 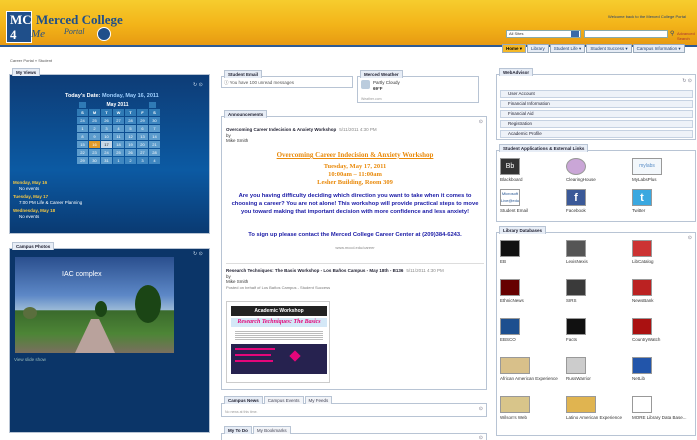 I want to click on lexisnexis-link: LexisNexis, so click(x=596, y=252).